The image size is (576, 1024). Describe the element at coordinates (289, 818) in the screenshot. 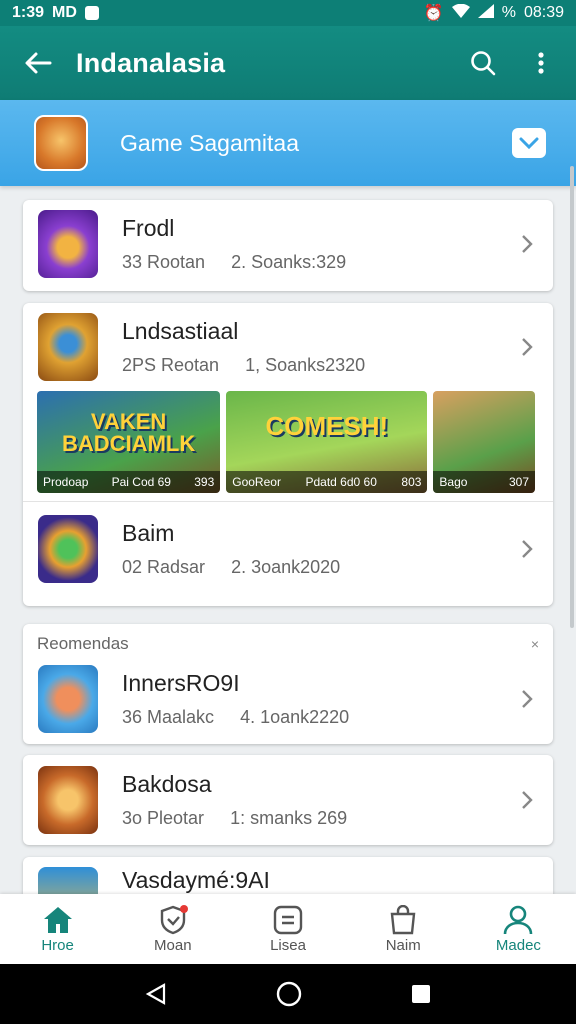

I see `game-meta-secondary: 1: smanks 269` at that location.